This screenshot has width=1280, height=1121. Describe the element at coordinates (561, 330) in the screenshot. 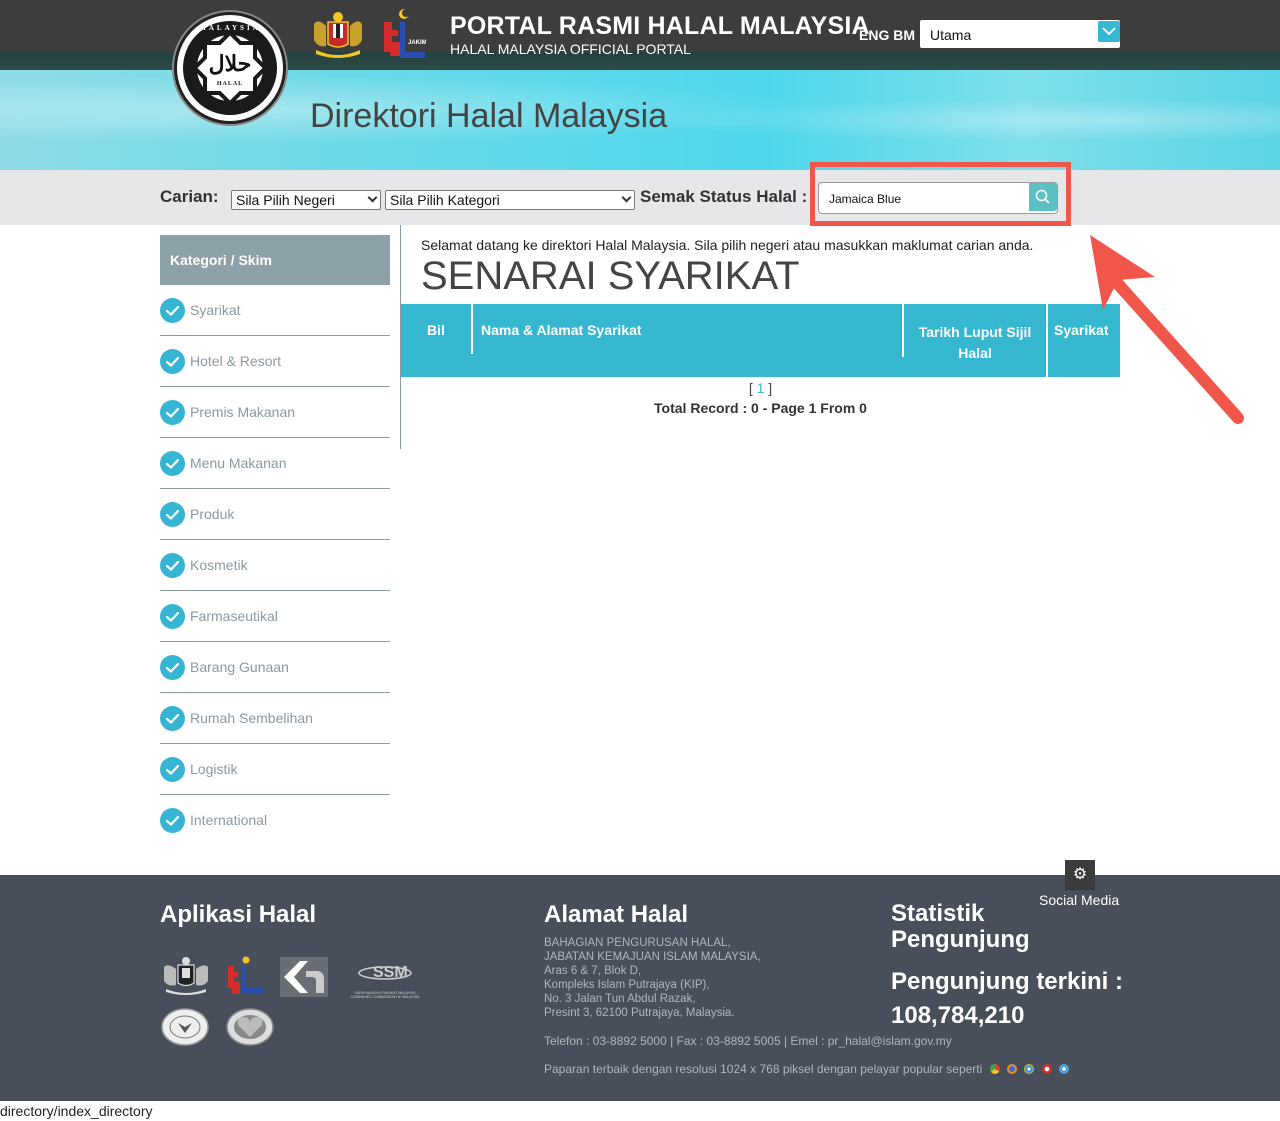

I see `column-nama-alamat: Nama & Alamat Syarikat` at that location.